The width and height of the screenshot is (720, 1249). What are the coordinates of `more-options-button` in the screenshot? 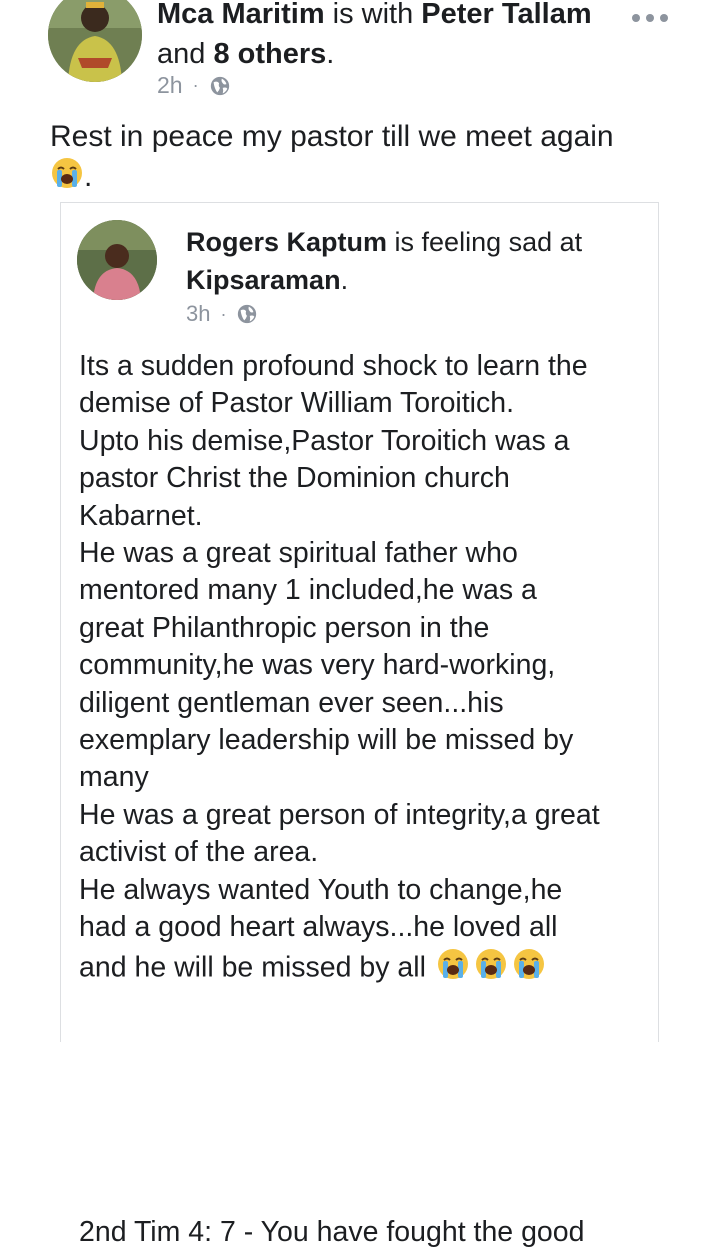 It's located at (652, 18).